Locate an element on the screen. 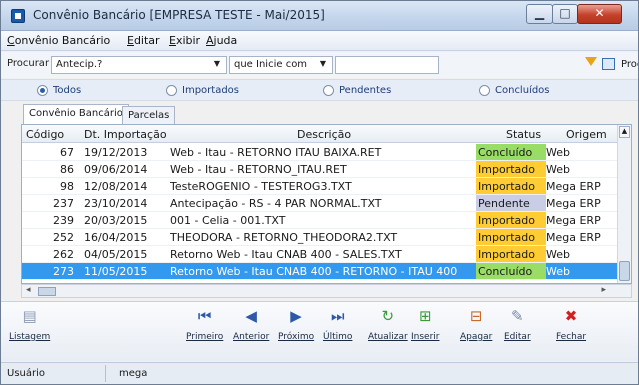 The height and width of the screenshot is (385, 639). close-icon: ✖ is located at coordinates (571, 316).